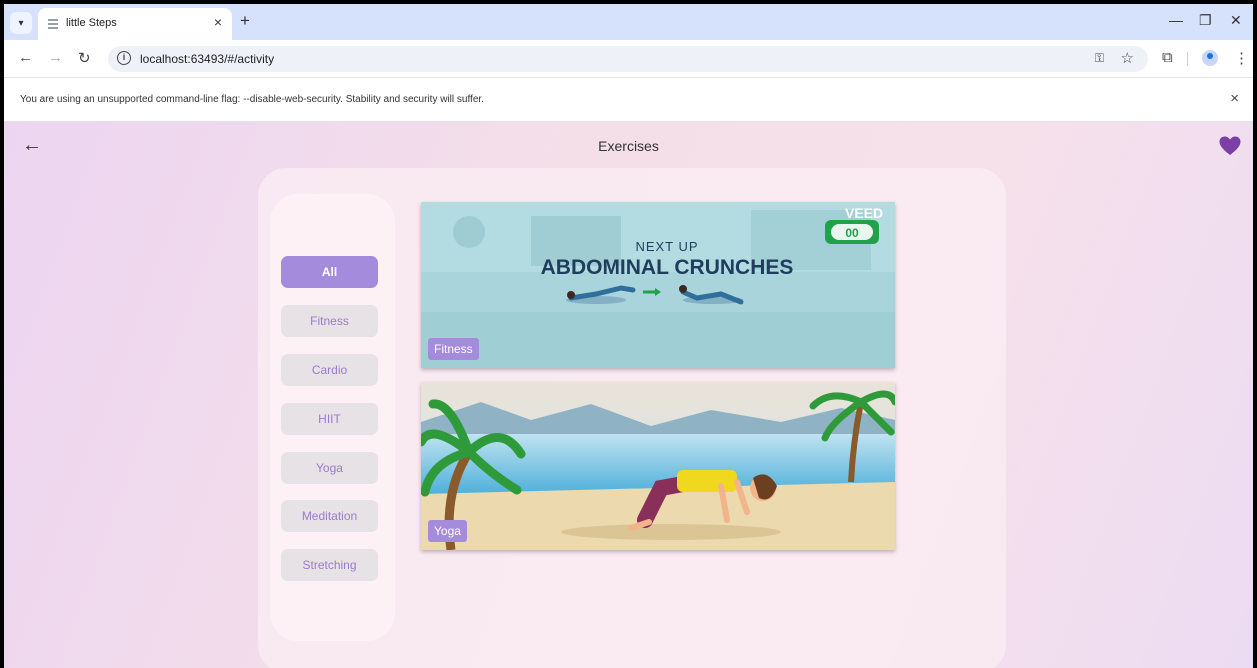 The image size is (1257, 668). I want to click on extensions-icon: ⧉, so click(1167, 57).